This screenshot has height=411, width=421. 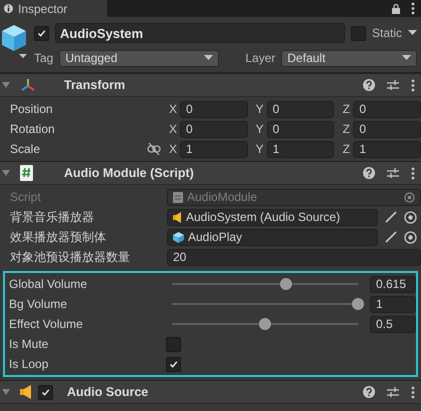 I want to click on active-checkbox, so click(x=41, y=33).